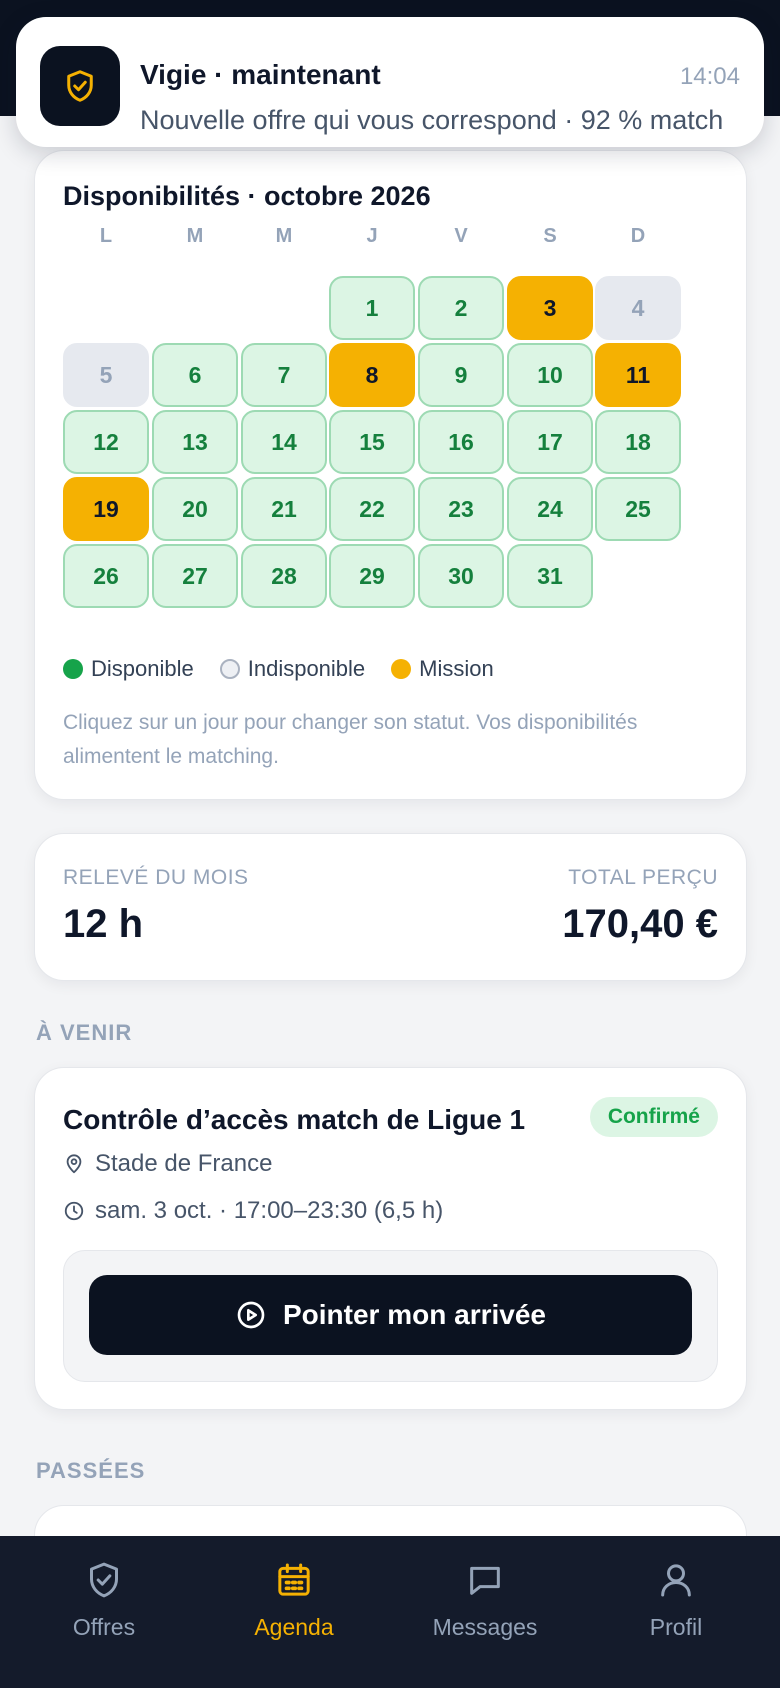 The image size is (780, 1688). I want to click on calendar-day-16: 16, so click(461, 442).